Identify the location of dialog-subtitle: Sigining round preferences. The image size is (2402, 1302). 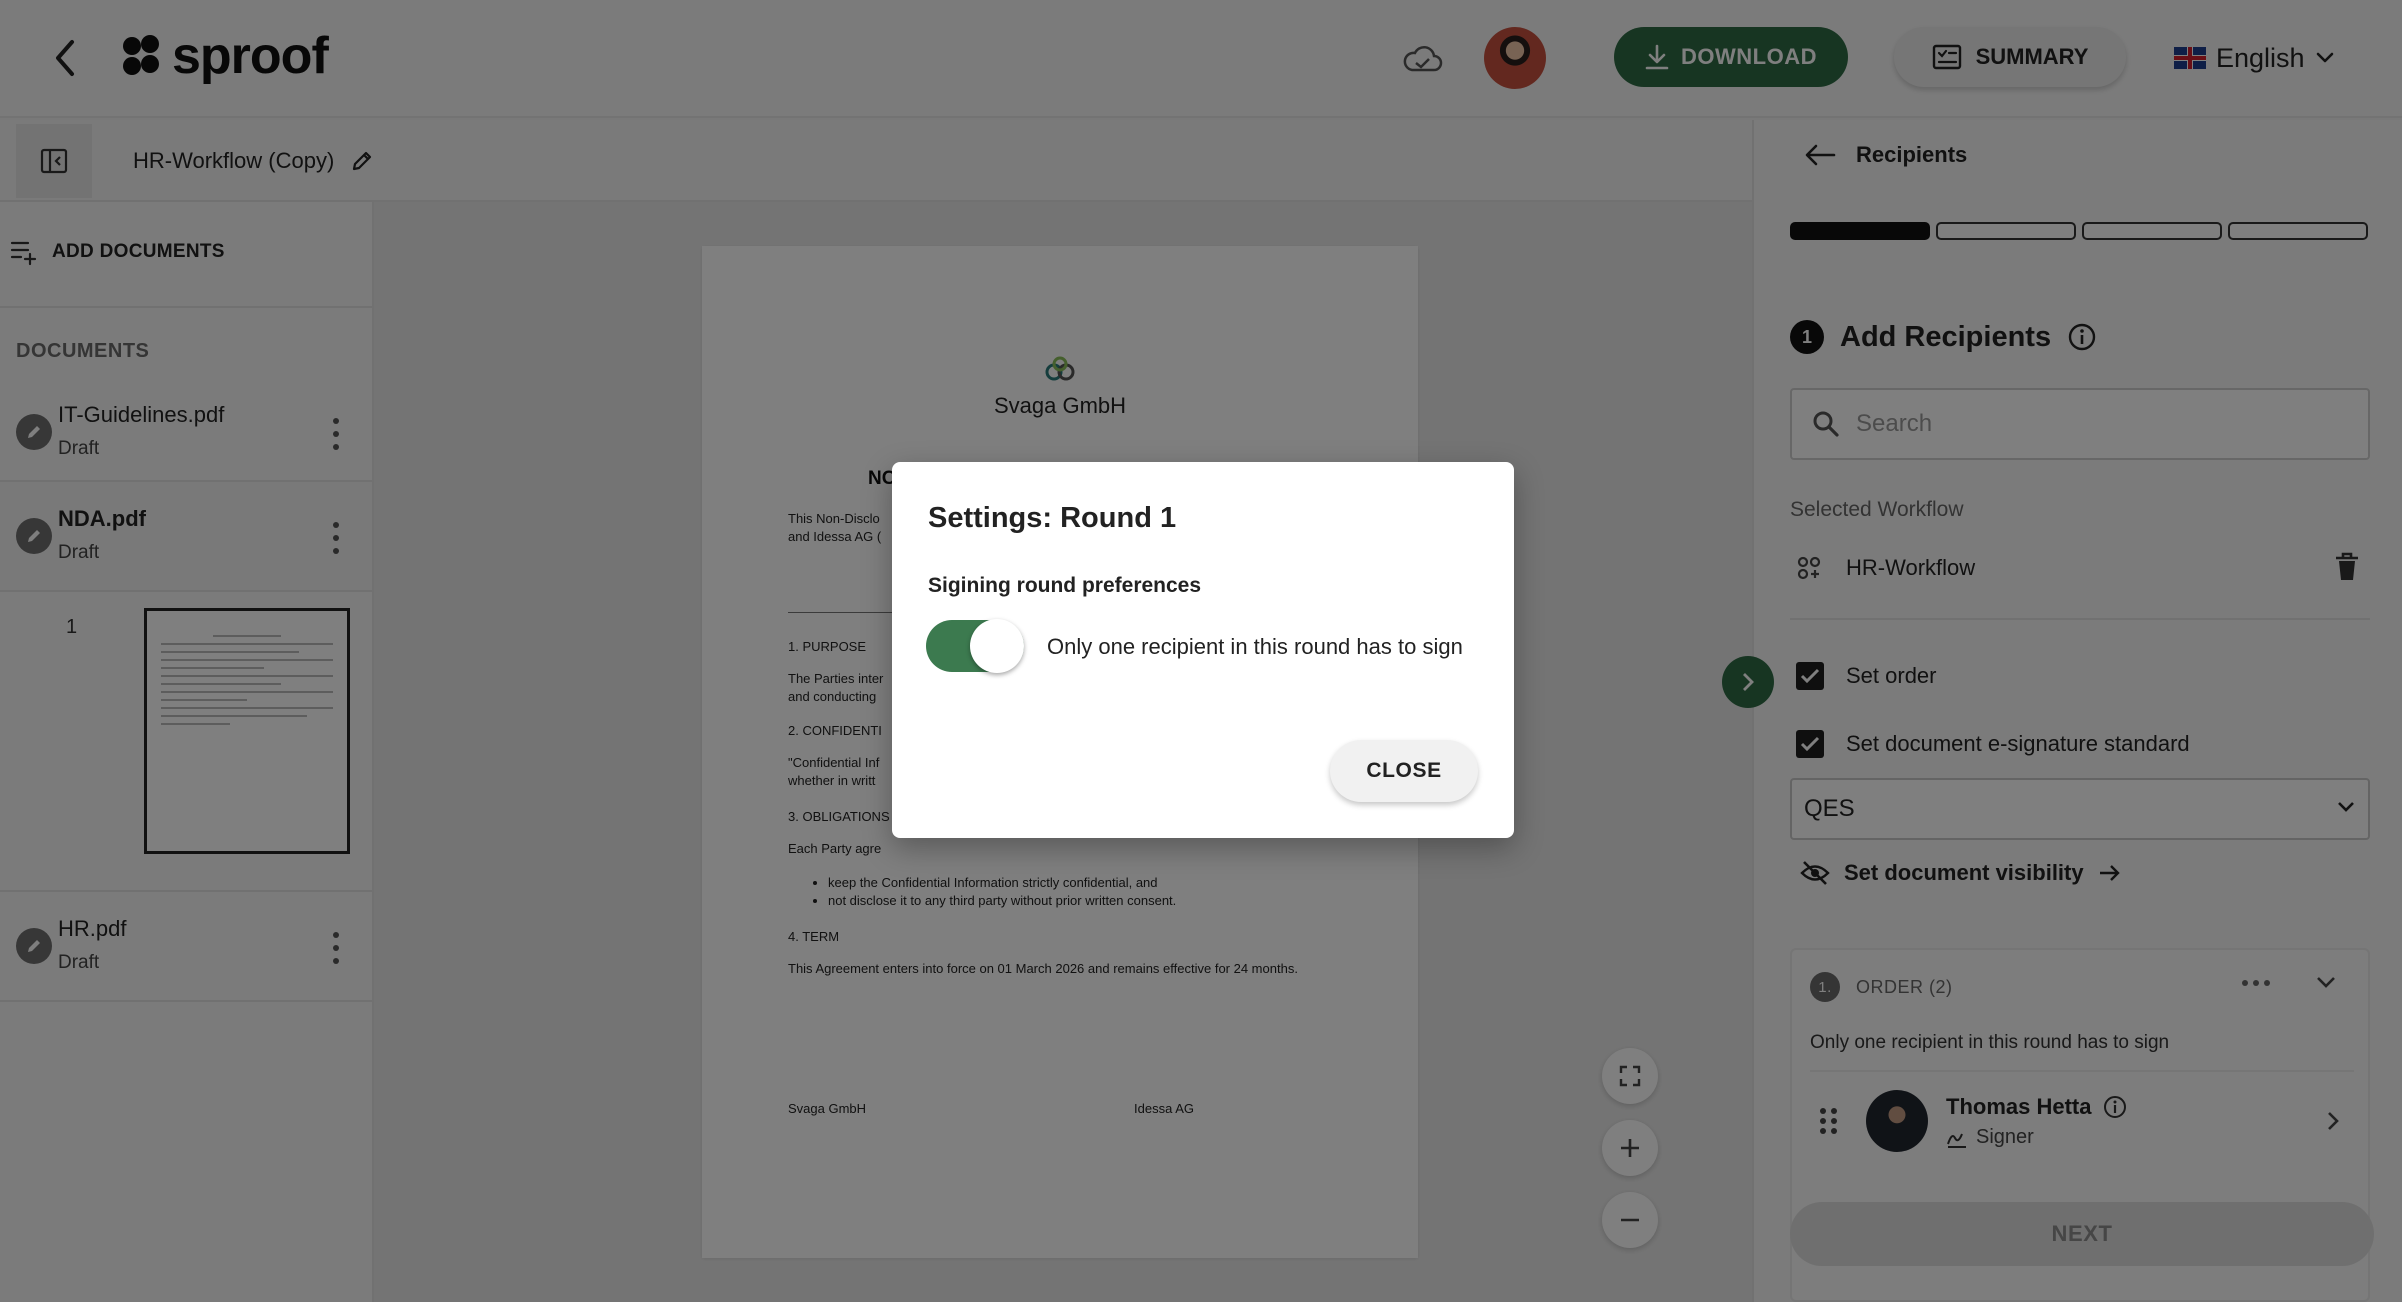
(1065, 585).